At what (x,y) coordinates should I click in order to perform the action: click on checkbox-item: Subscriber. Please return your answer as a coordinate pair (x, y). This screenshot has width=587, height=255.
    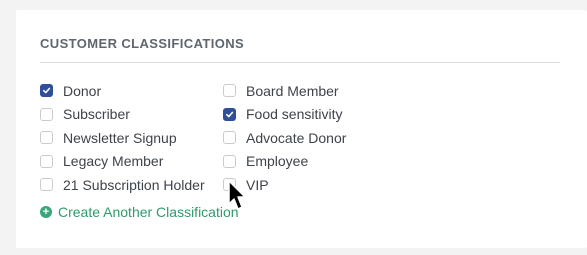
    Looking at the image, I should click on (122, 115).